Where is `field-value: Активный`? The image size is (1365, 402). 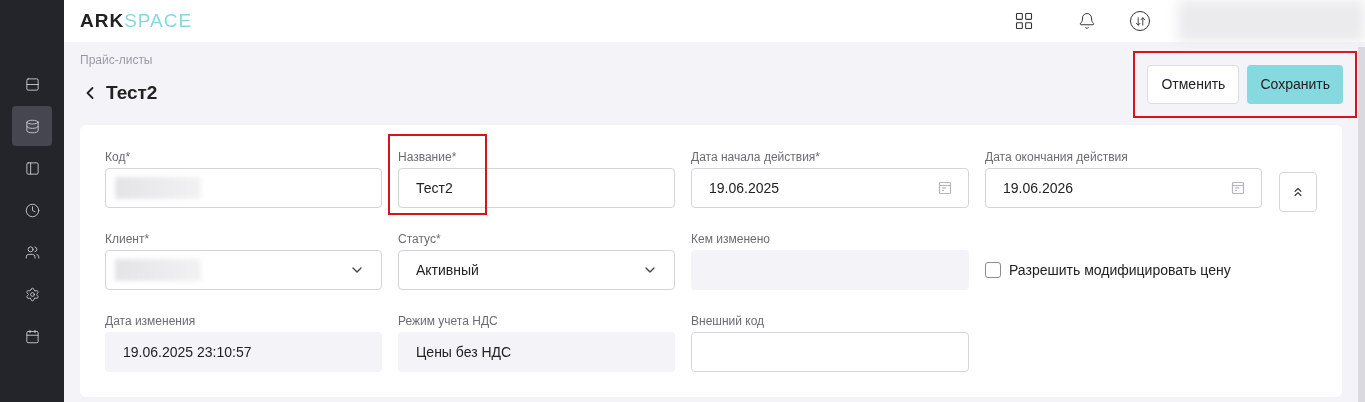 field-value: Активный is located at coordinates (447, 270).